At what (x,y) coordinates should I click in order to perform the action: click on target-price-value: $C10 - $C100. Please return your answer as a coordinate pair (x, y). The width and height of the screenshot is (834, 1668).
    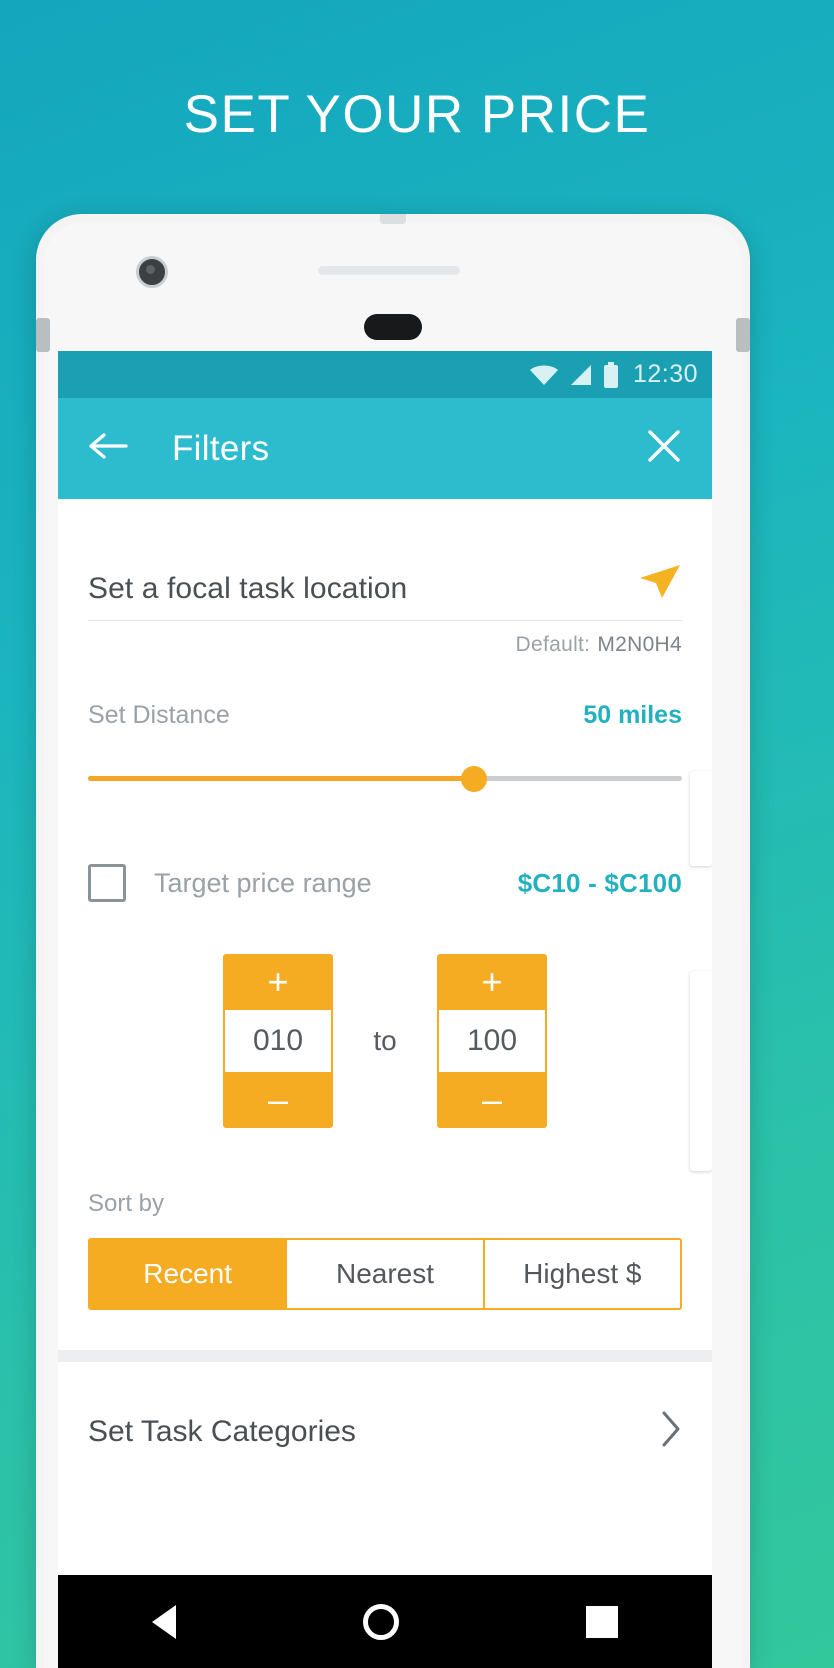
    Looking at the image, I should click on (599, 882).